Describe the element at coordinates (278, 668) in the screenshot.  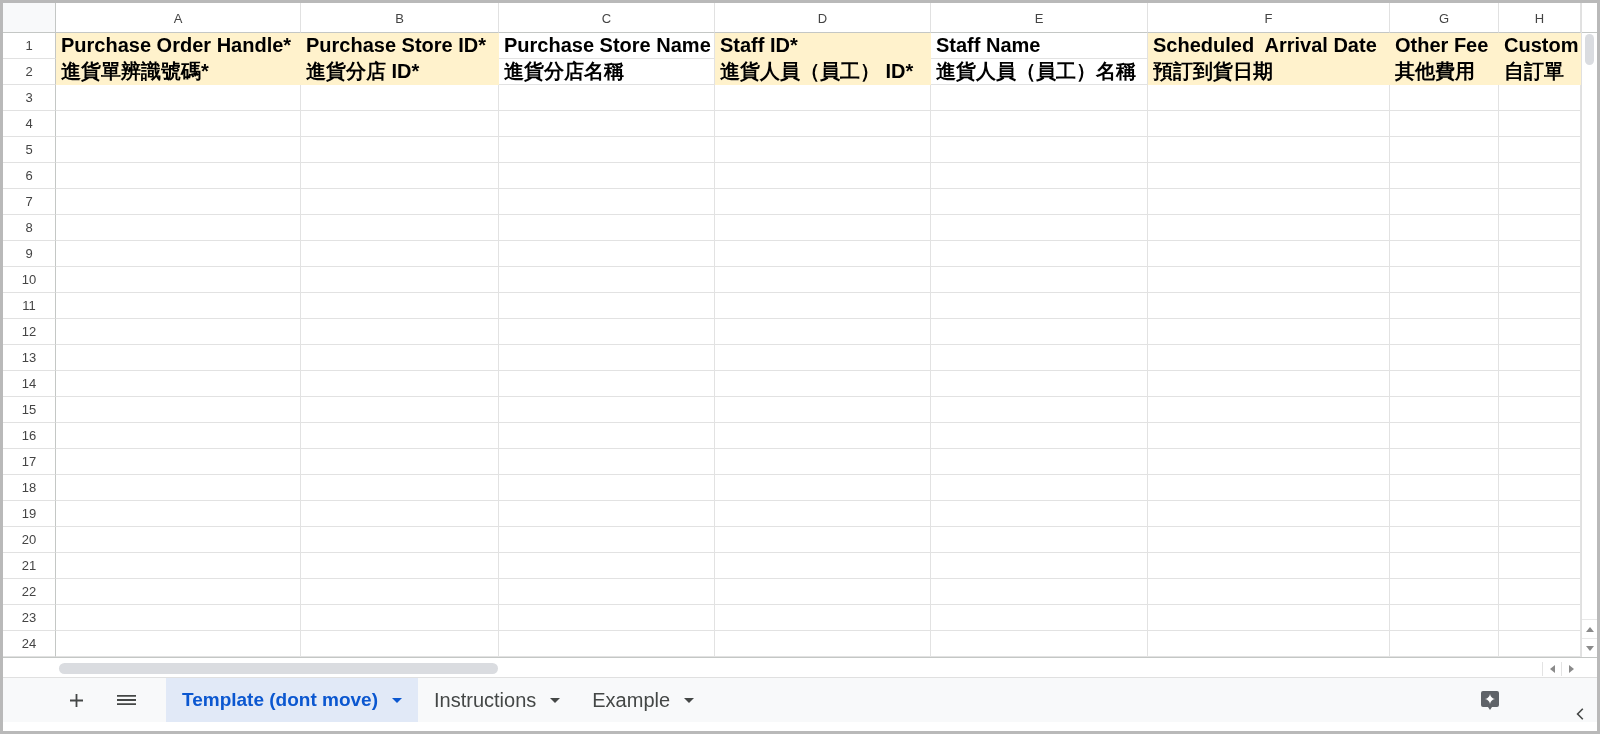
I see `horizontal-scrollbar-thumb` at that location.